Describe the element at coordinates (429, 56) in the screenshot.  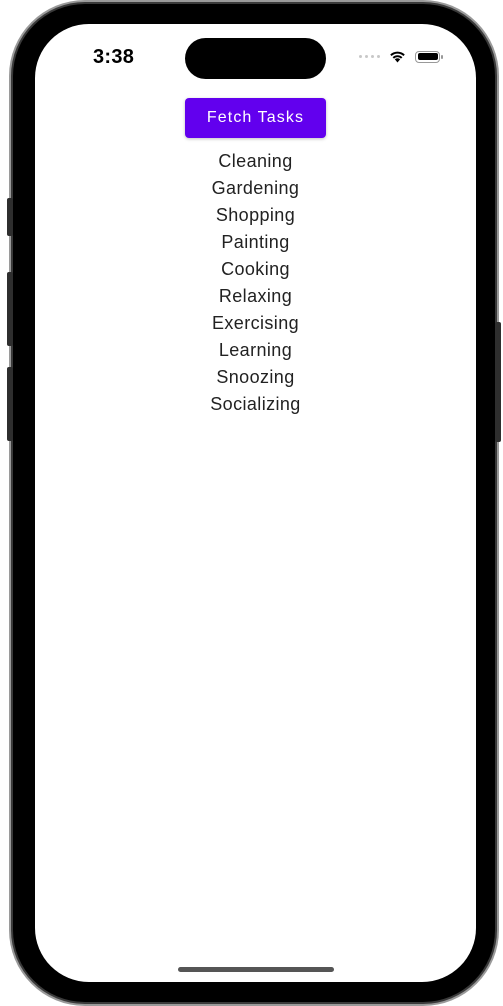
I see `battery-icon` at that location.